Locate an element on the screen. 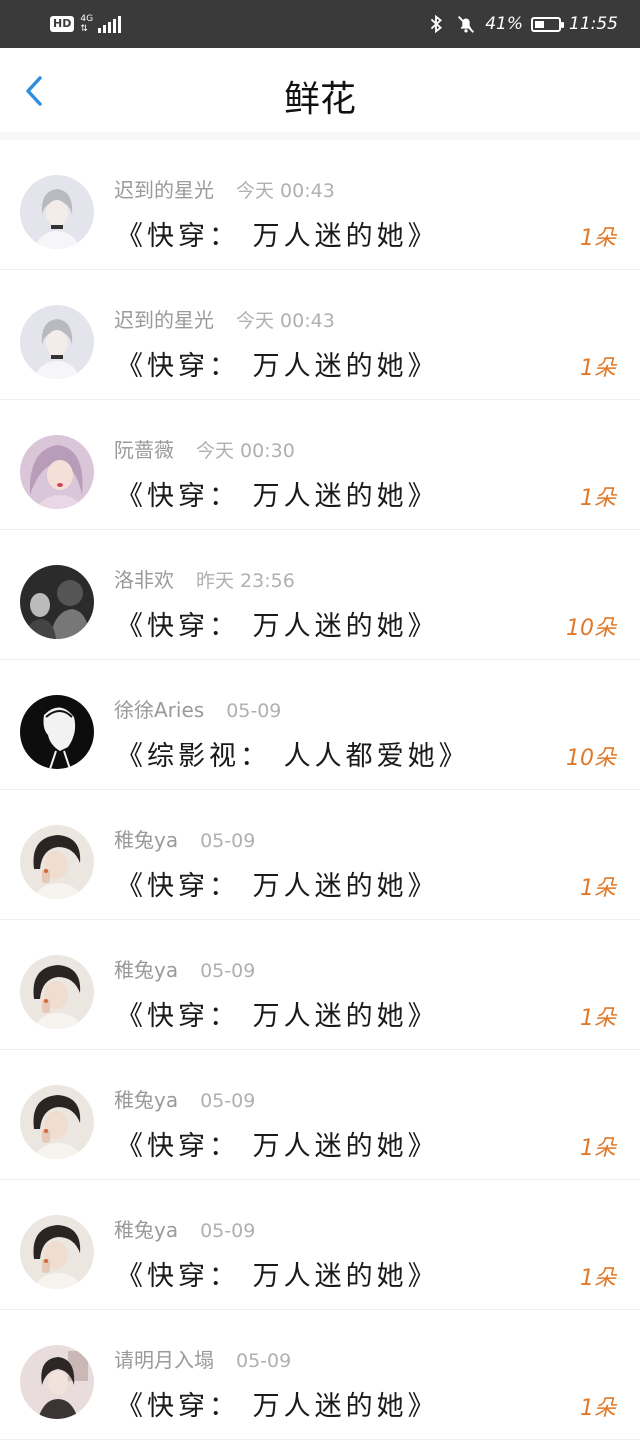 The width and height of the screenshot is (640, 1440). item-meta: 洛非欢 昨天 23:56 is located at coordinates (204, 578).